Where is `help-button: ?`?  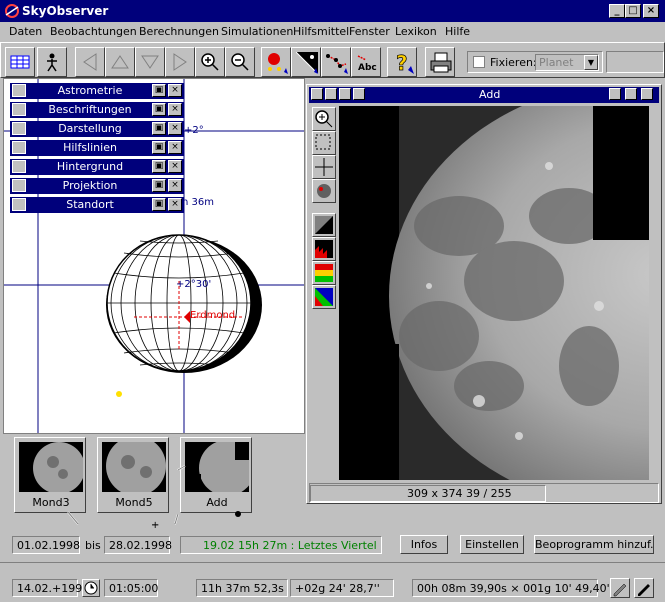
help-button: ? is located at coordinates (402, 62).